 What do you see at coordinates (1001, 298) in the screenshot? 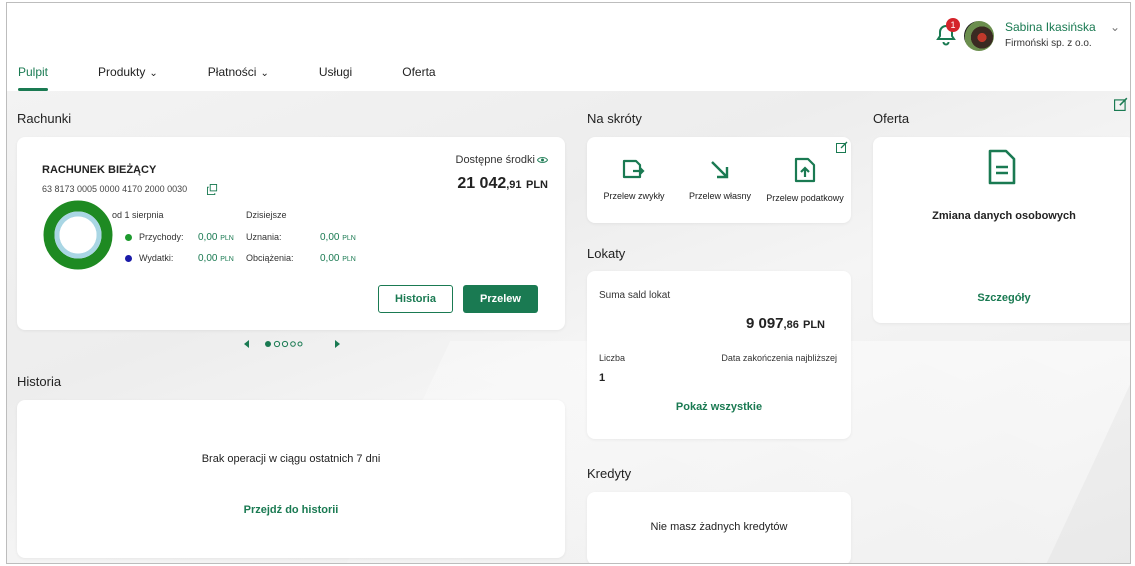
I see `offer-details-link: Szczegóły` at bounding box center [1001, 298].